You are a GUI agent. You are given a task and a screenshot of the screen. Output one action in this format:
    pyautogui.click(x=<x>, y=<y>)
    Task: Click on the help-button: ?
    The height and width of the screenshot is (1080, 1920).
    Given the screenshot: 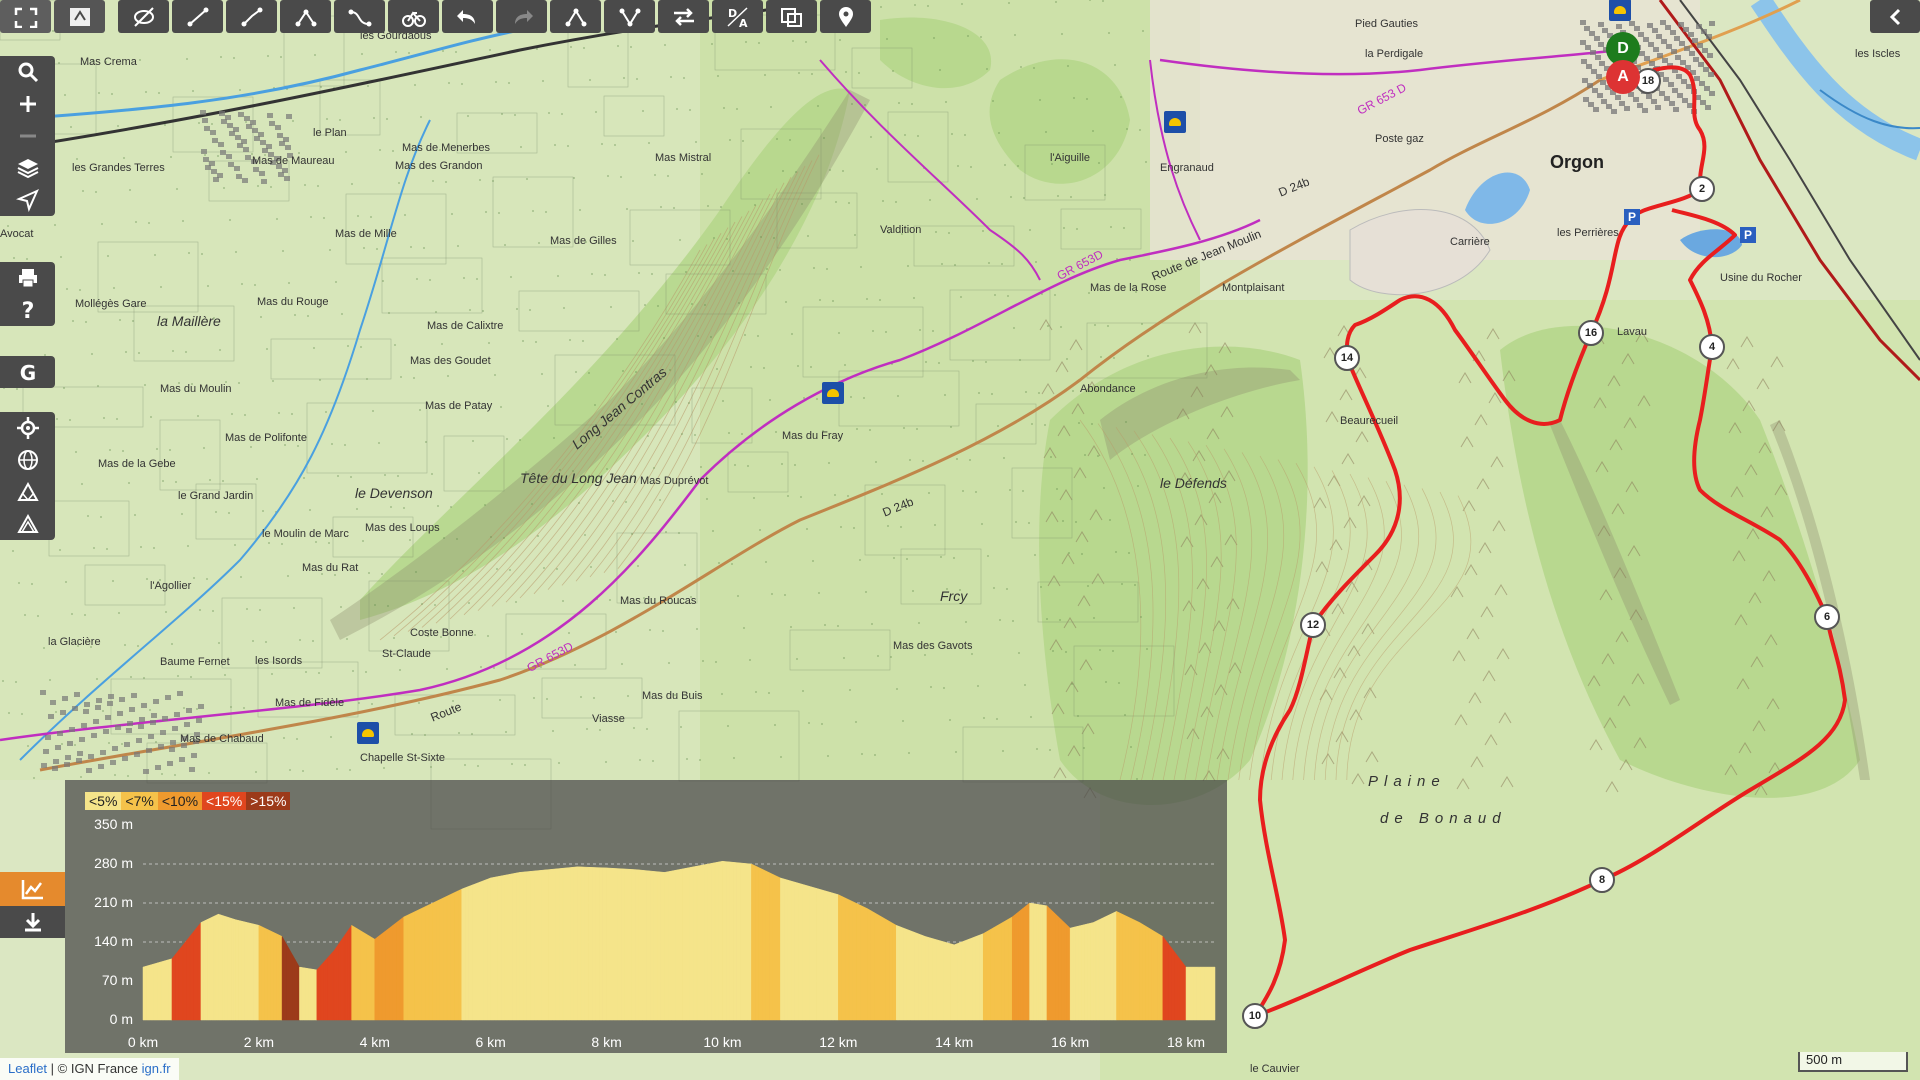 What is the action you would take?
    pyautogui.click(x=27, y=310)
    